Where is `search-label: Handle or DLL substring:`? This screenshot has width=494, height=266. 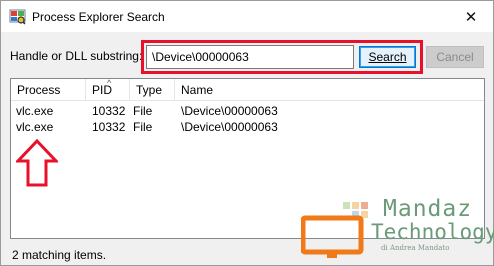 search-label: Handle or DLL substring: is located at coordinates (76, 56).